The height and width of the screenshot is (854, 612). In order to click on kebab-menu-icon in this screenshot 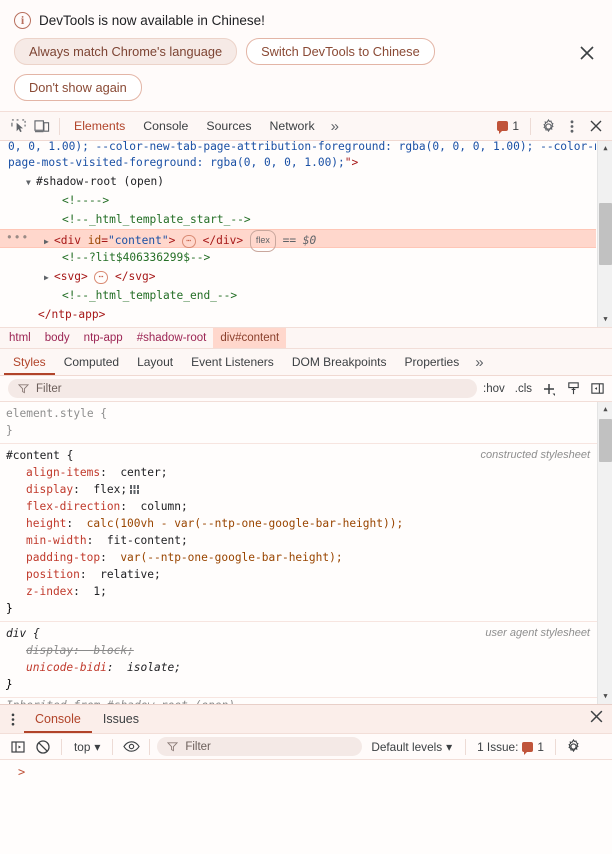, I will do `click(572, 126)`.